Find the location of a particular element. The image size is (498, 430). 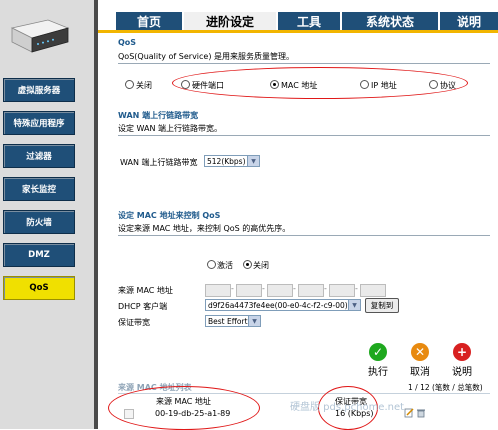

mac-list-paging: 1 / 12 (笔数 / 总笔数) is located at coordinates (445, 387).